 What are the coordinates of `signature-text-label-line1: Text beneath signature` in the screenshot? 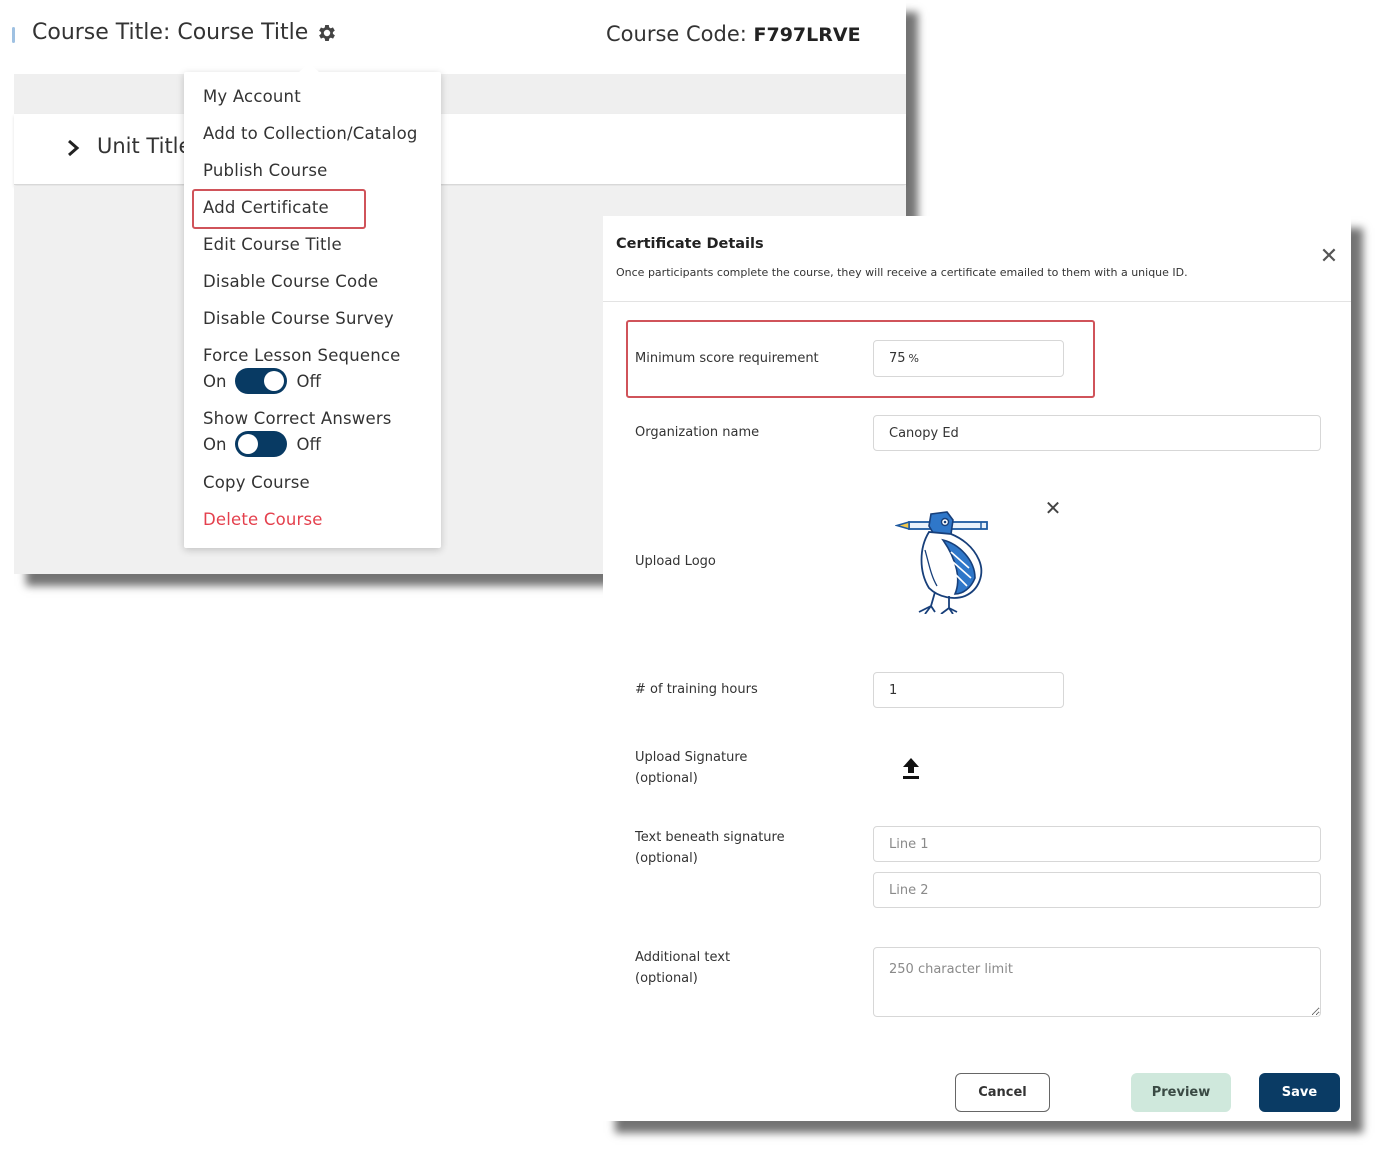 It's located at (710, 837).